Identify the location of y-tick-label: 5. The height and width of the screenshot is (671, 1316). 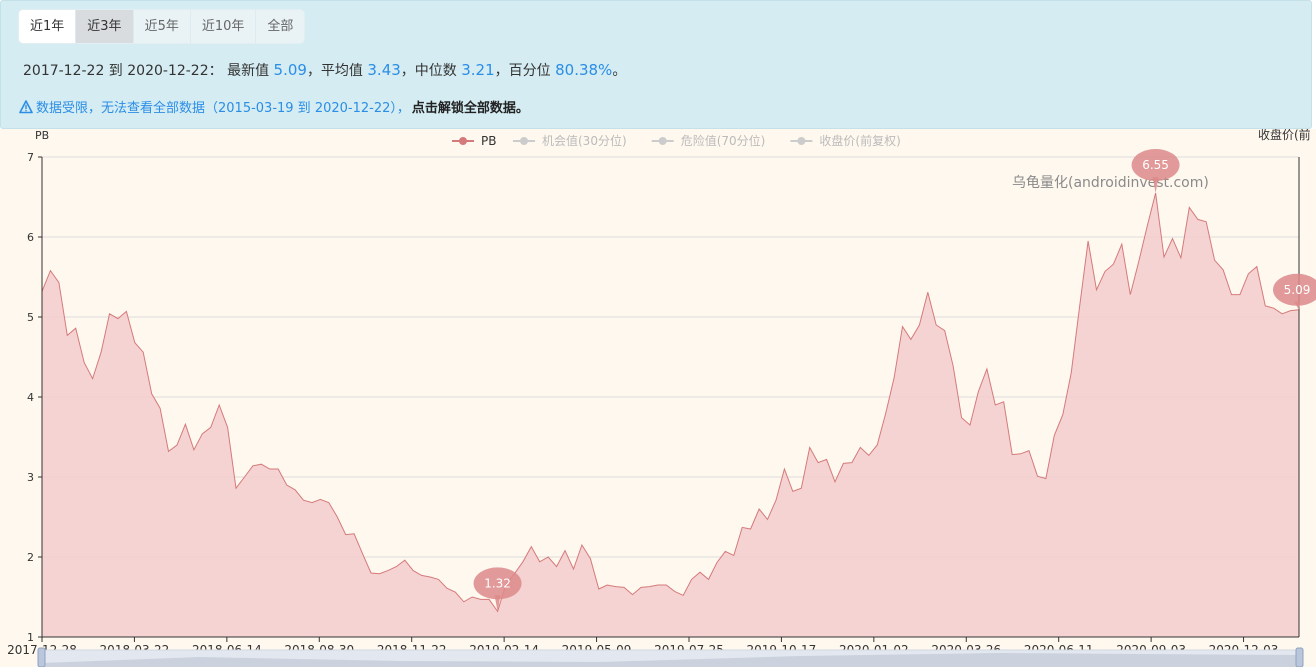
(30, 317).